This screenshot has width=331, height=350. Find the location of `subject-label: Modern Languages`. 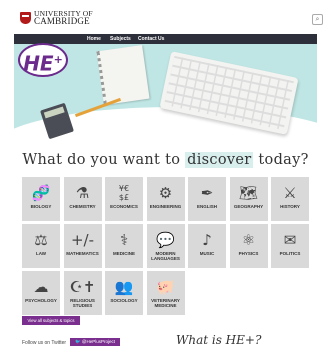

subject-label: Modern Languages is located at coordinates (165, 256).